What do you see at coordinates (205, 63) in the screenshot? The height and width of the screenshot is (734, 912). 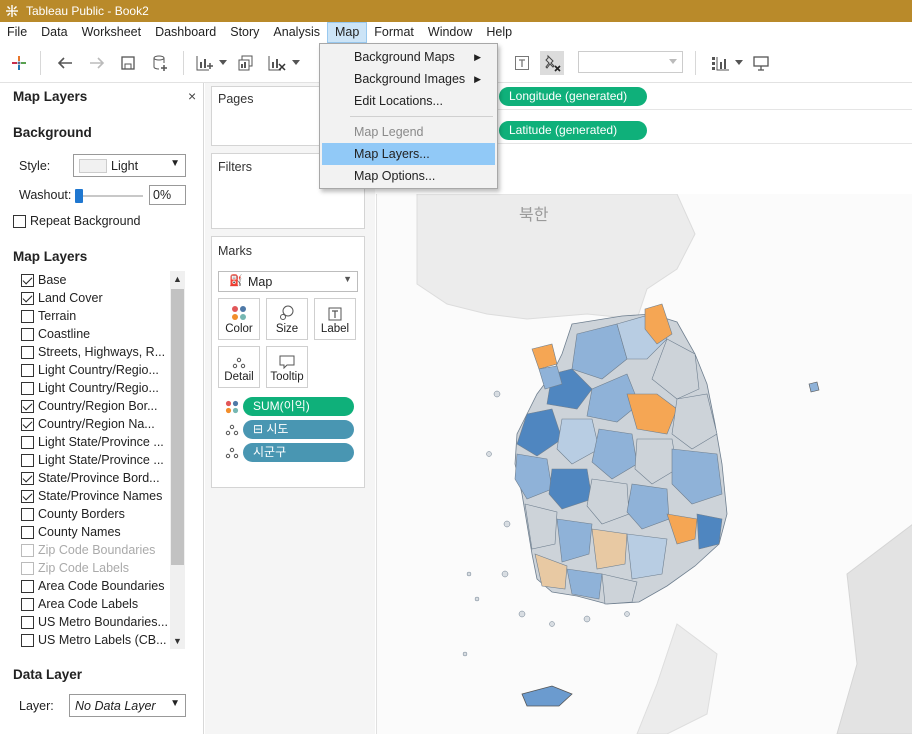 I see `new-worksheet-icon` at bounding box center [205, 63].